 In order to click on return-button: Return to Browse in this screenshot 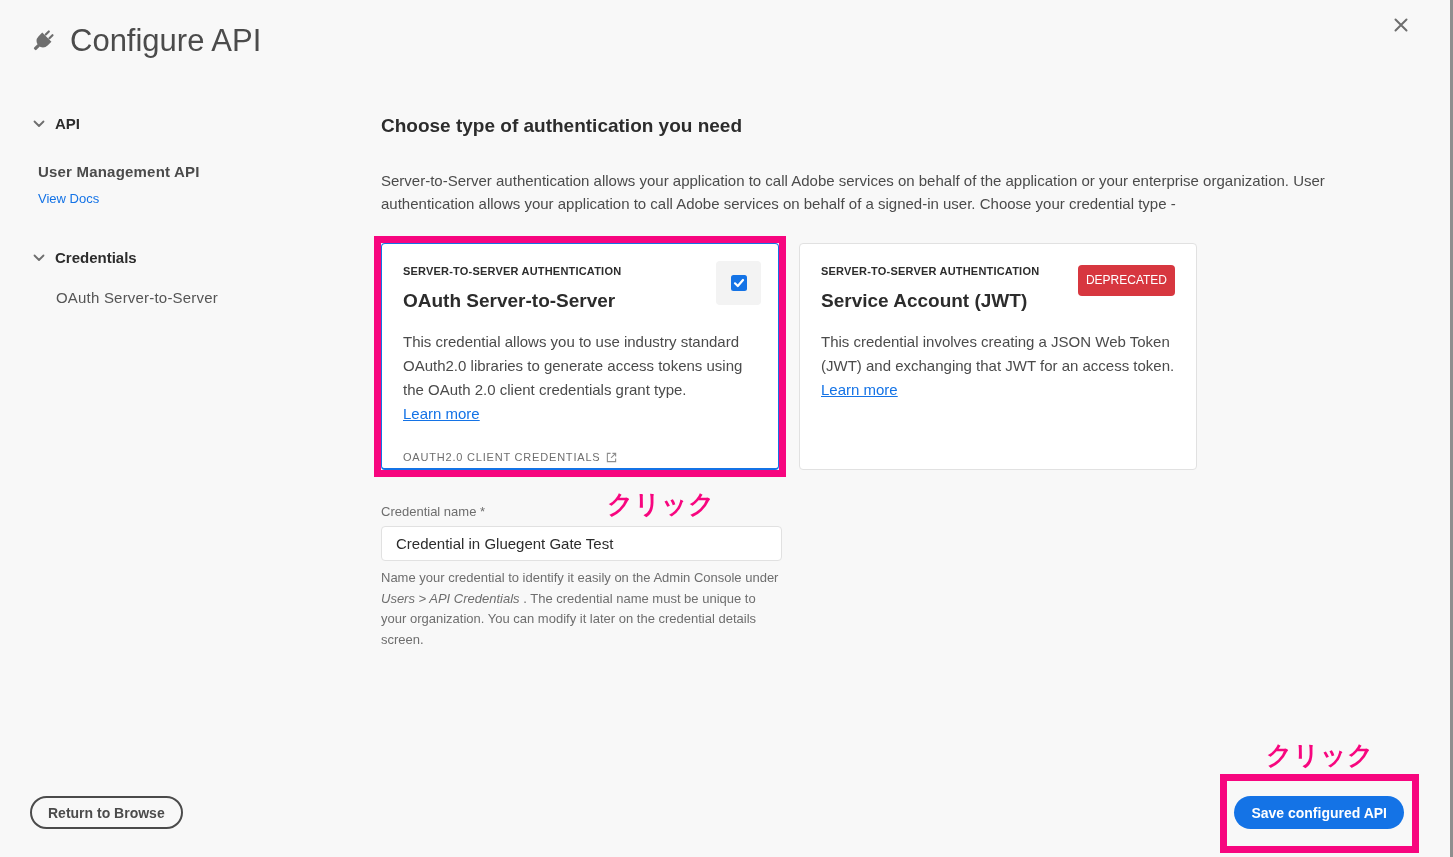, I will do `click(106, 812)`.